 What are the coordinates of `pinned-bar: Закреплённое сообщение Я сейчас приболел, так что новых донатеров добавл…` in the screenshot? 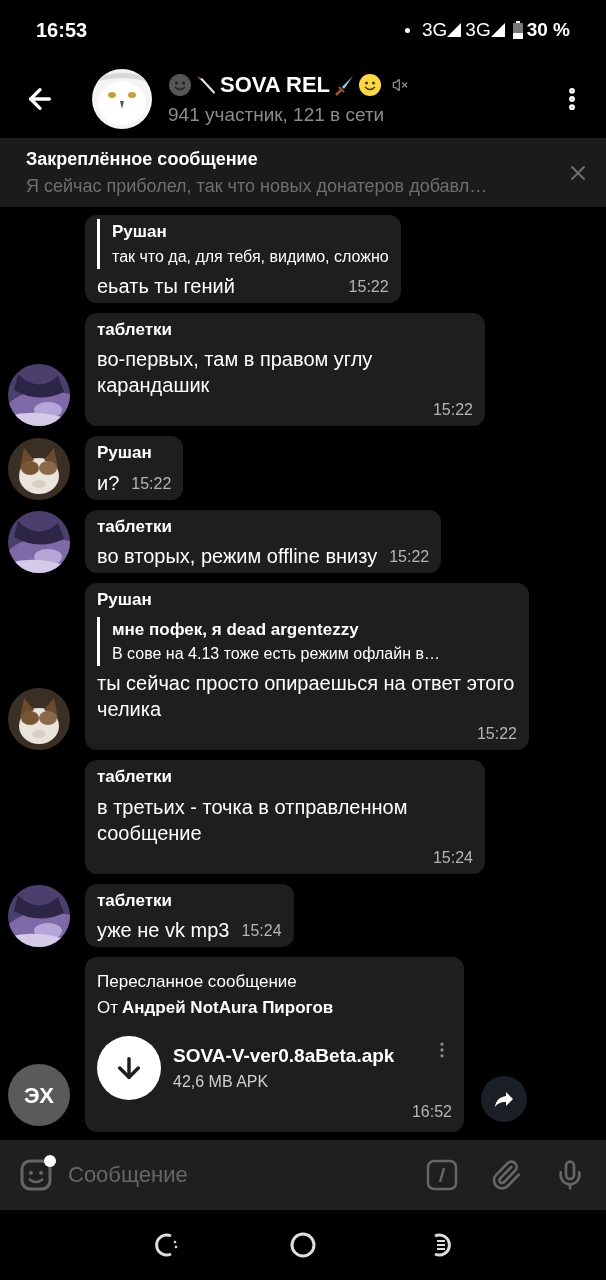 It's located at (303, 172).